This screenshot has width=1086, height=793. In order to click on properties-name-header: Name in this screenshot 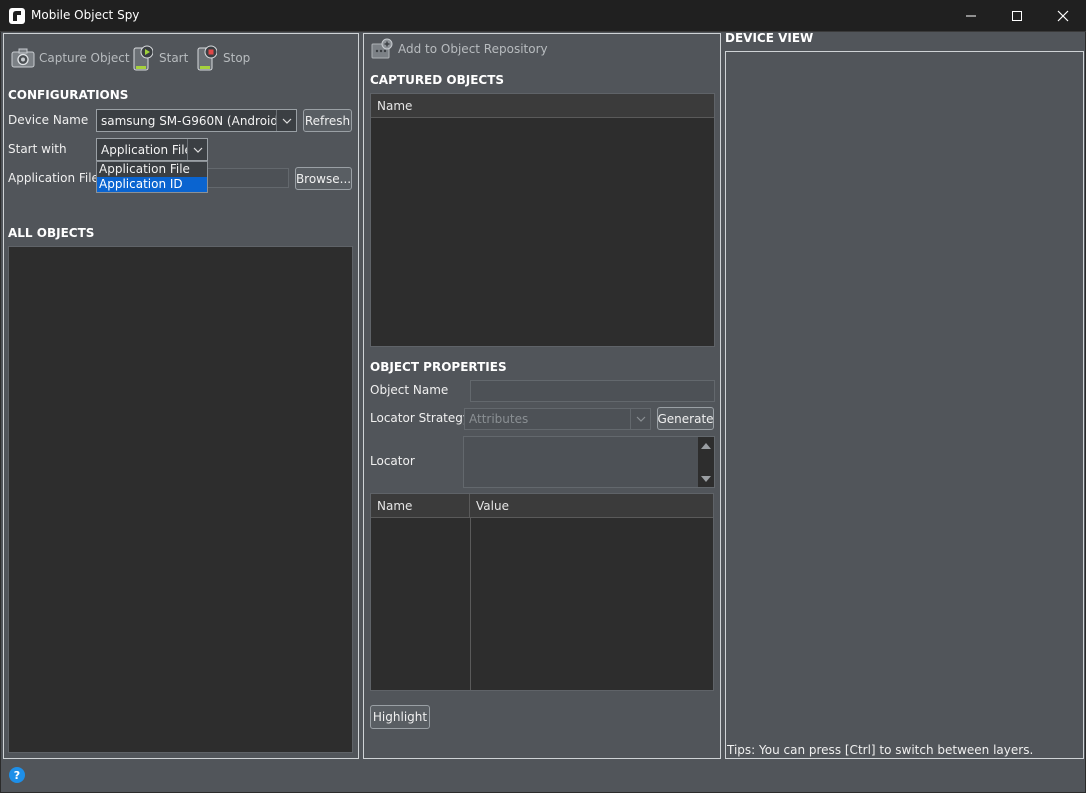, I will do `click(420, 506)`.